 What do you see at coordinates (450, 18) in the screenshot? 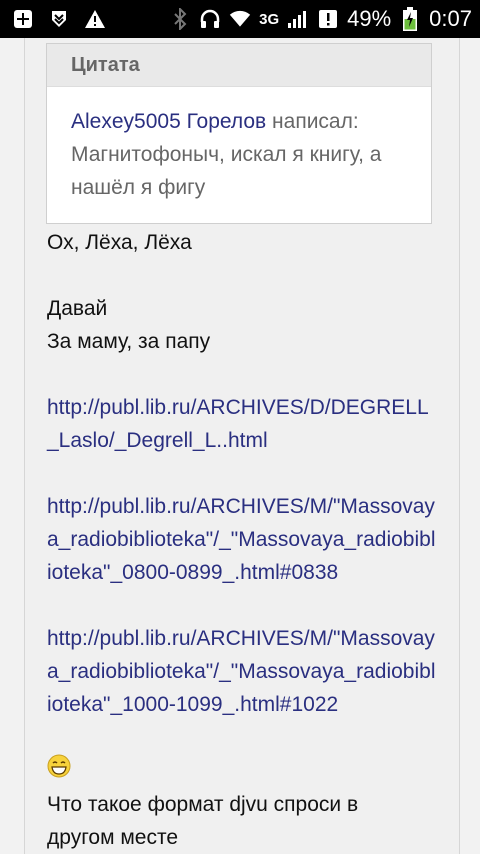
I see `clock: 0:07` at bounding box center [450, 18].